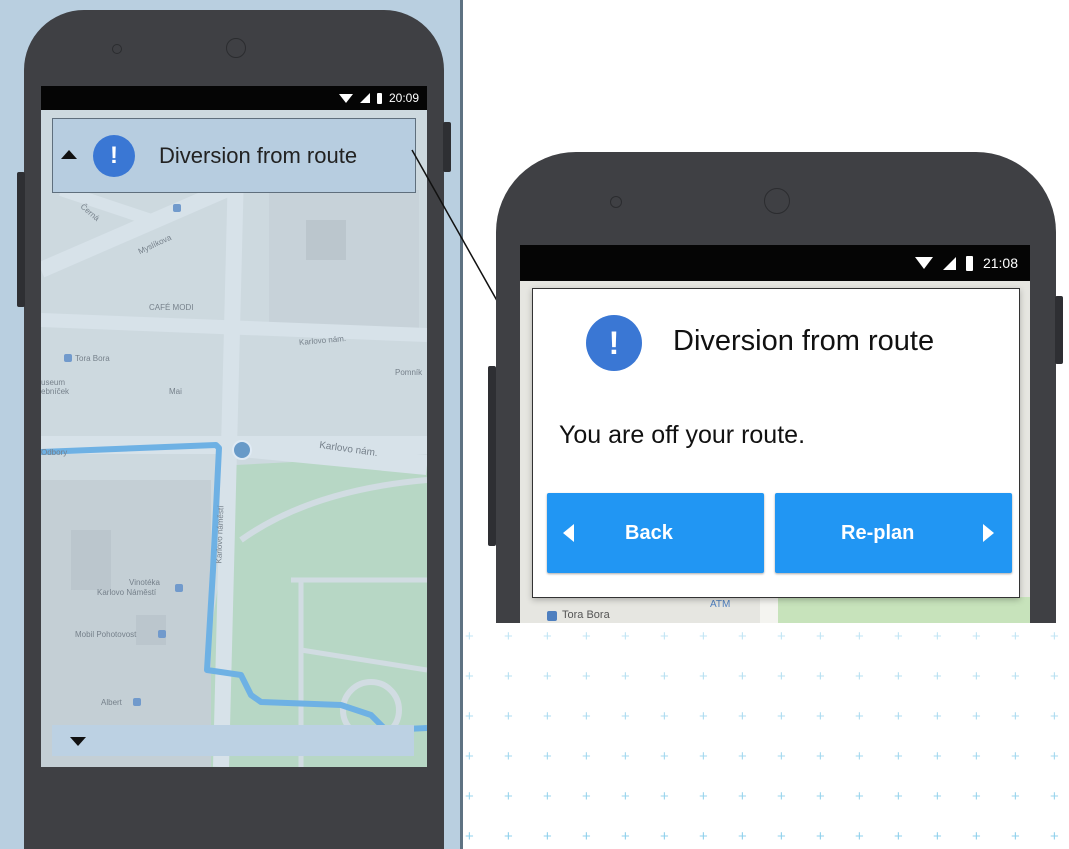 The image size is (1069, 849). Describe the element at coordinates (78, 741) in the screenshot. I see `triangle-down-icon` at that location.